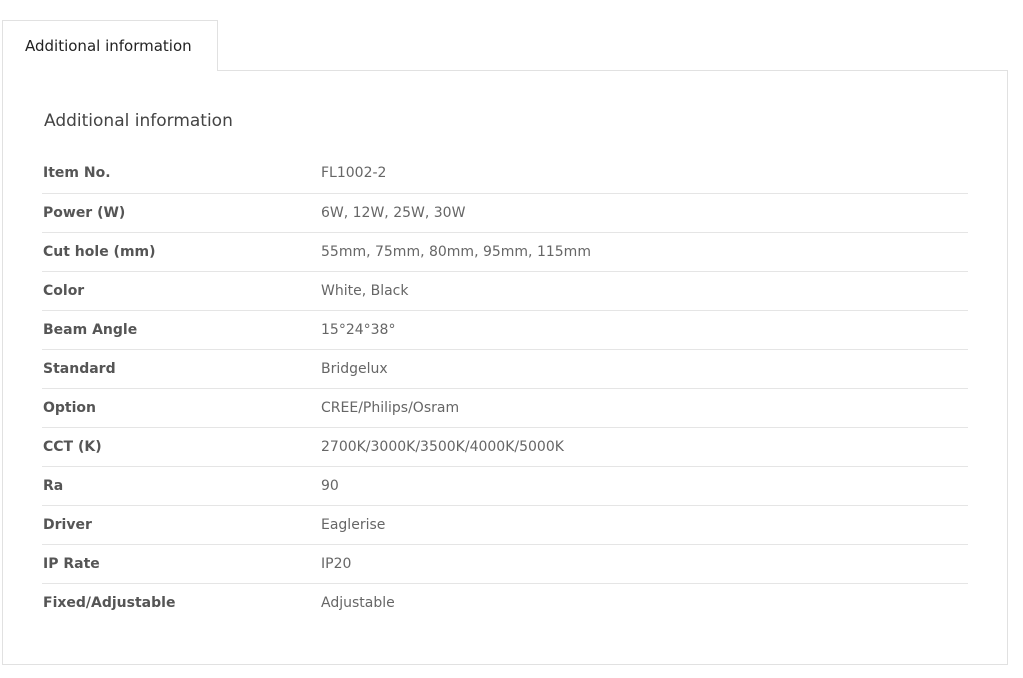  I want to click on panel-title: Additional information, so click(138, 121).